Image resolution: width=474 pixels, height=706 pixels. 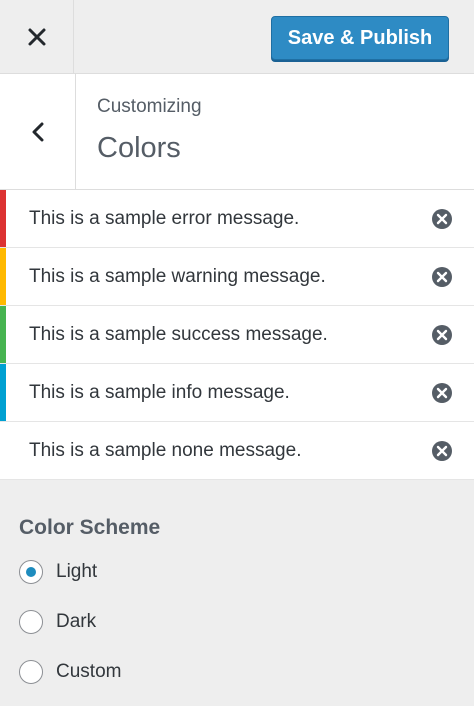 I want to click on notice-message: This is a sample warning message., so click(x=177, y=276).